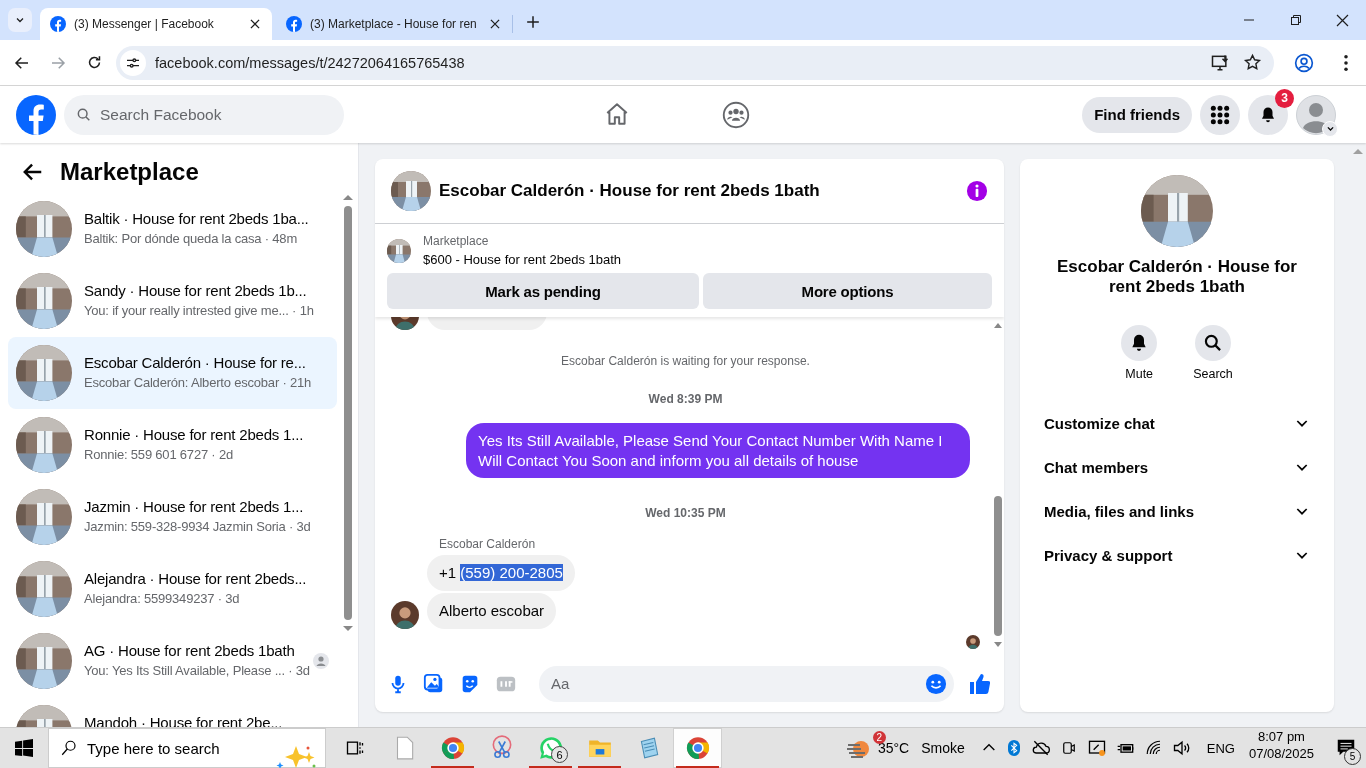 The height and width of the screenshot is (768, 1366). Describe the element at coordinates (559, 754) in the screenshot. I see `app-badge: 6` at that location.